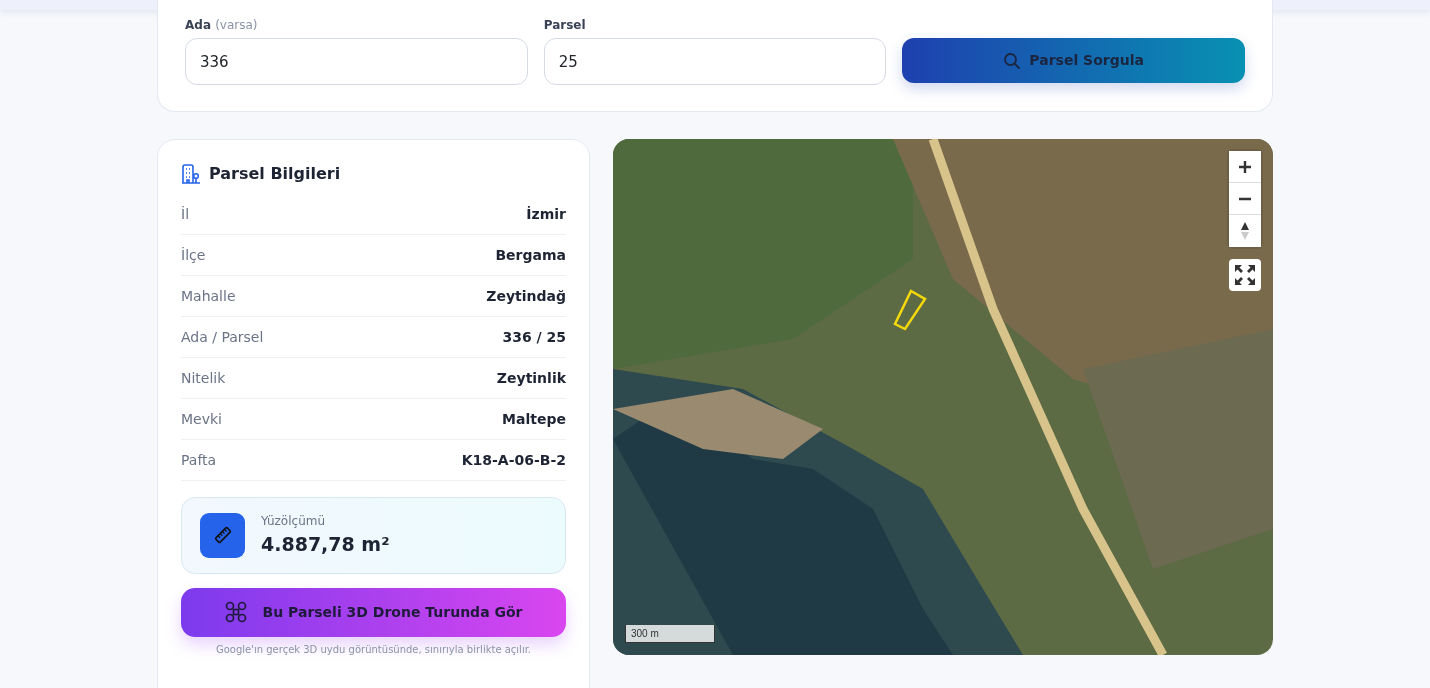  I want to click on field-label: Ada / Parsel, so click(222, 337).